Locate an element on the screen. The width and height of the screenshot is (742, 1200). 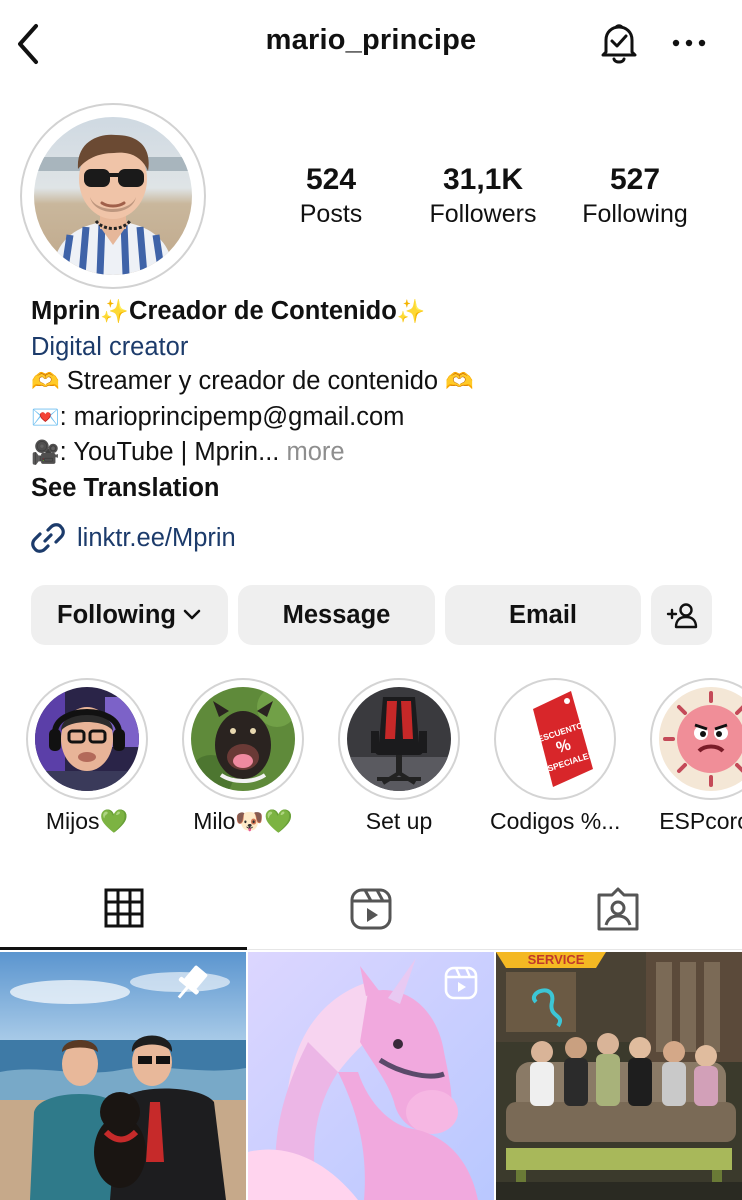
tagged-icon is located at coordinates (617, 909).